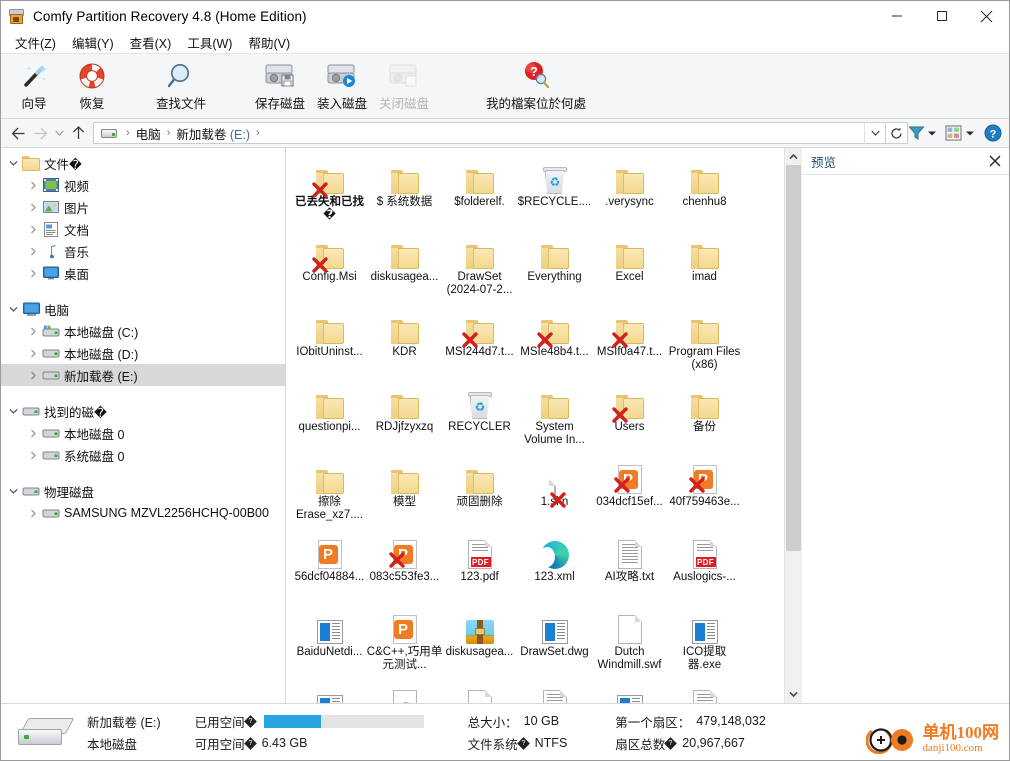 Image resolution: width=1010 pixels, height=761 pixels. What do you see at coordinates (479, 191) in the screenshot?
I see `file-item: $folderelf.` at bounding box center [479, 191].